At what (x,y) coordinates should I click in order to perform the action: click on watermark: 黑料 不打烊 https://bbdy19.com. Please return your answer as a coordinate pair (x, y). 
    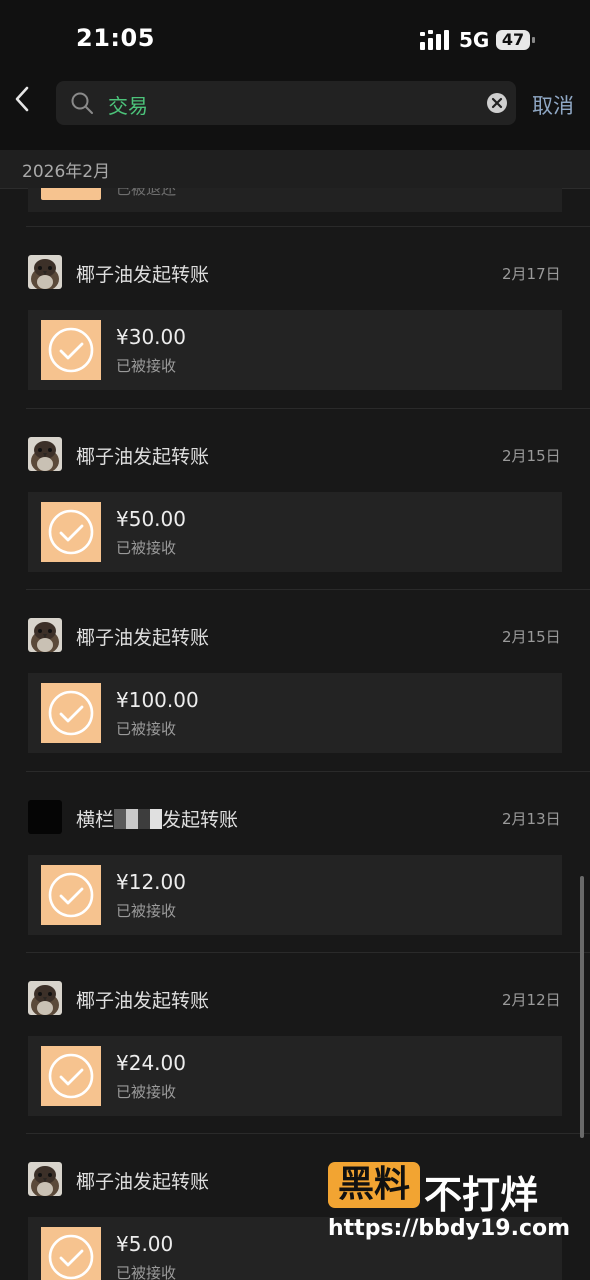
    Looking at the image, I should click on (451, 1205).